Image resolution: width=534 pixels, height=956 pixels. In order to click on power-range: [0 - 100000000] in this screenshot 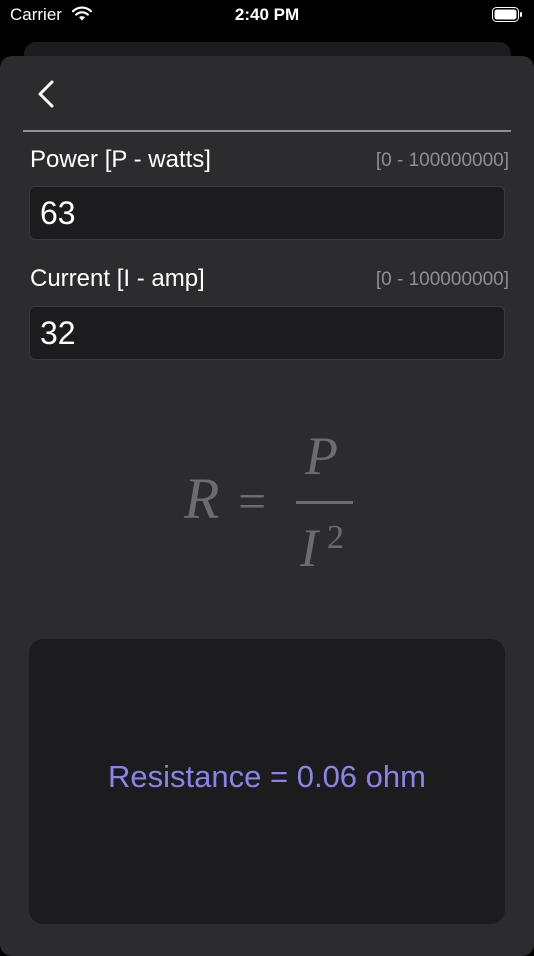, I will do `click(442, 160)`.